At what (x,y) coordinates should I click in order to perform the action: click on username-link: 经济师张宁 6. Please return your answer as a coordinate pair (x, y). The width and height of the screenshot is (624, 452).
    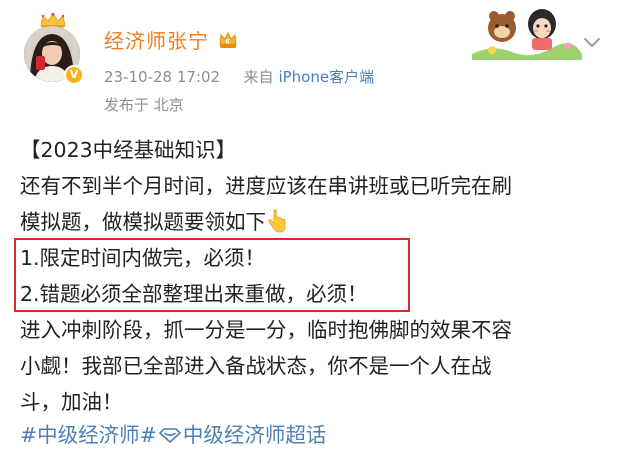
    Looking at the image, I should click on (171, 39).